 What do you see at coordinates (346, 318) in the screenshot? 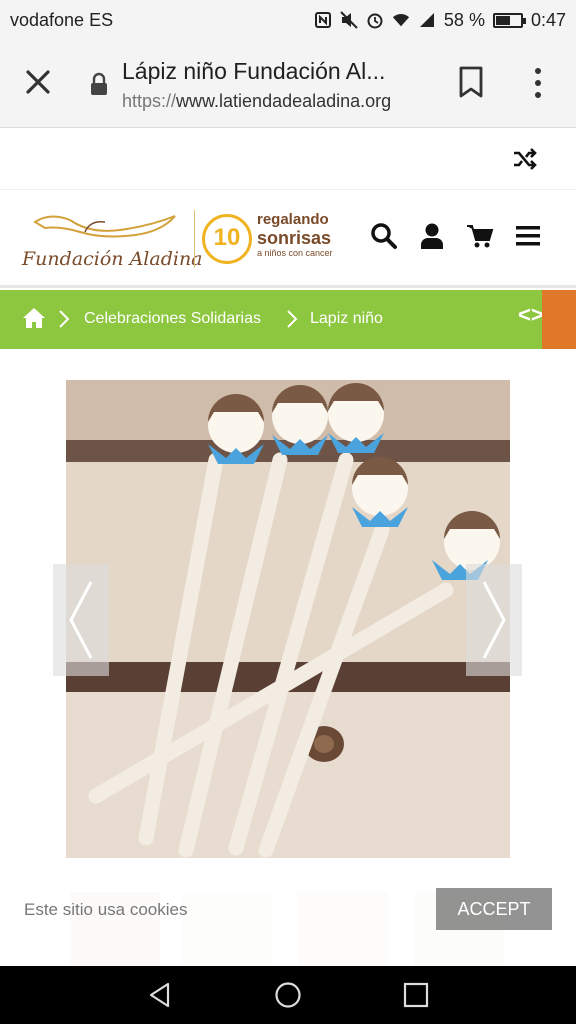
I see `breadcrumb-item-current: Lapiz niño` at bounding box center [346, 318].